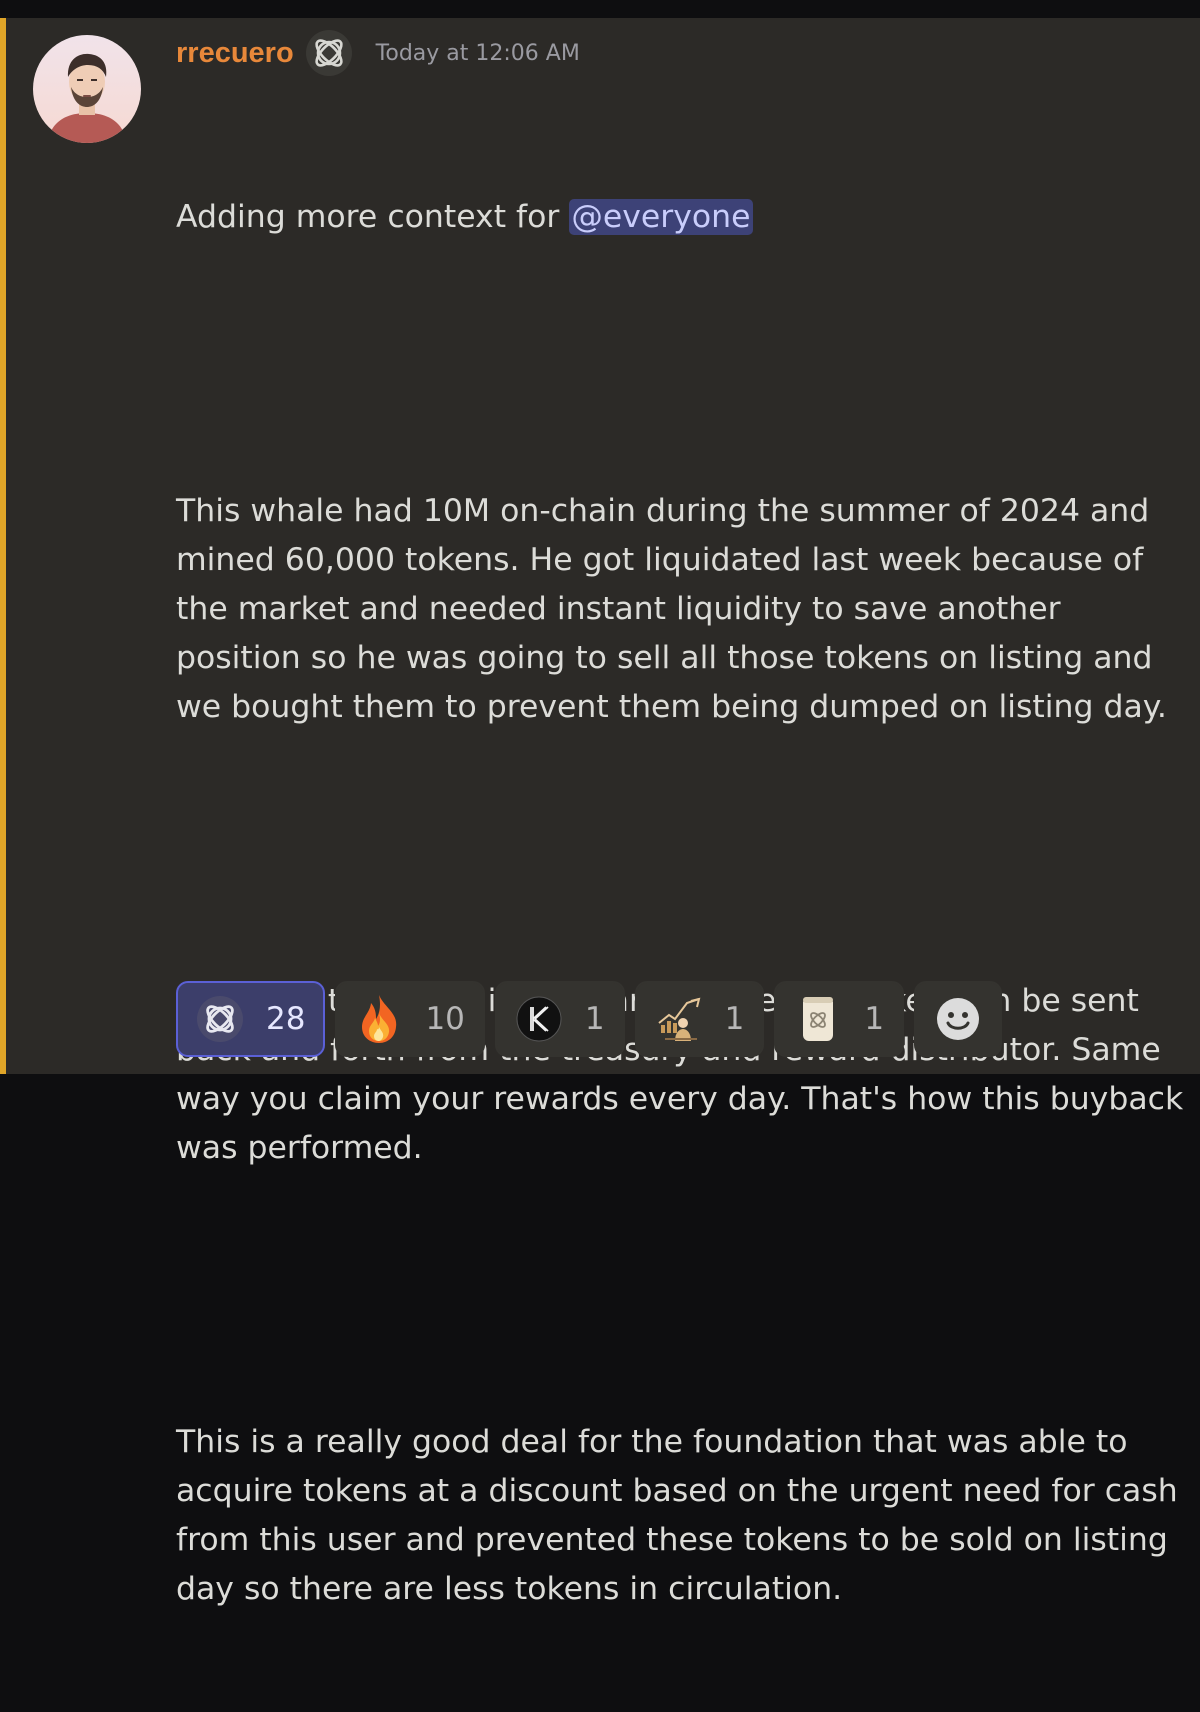  Describe the element at coordinates (445, 1019) in the screenshot. I see `reaction-count: 10` at that location.